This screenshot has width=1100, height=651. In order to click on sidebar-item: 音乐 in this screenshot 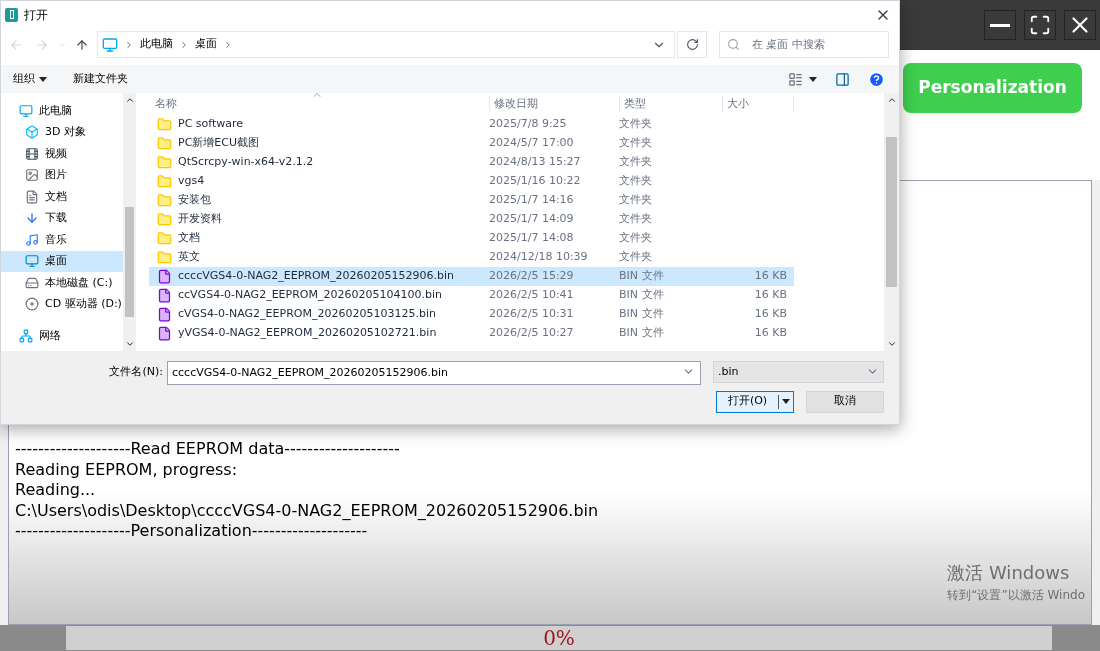, I will do `click(62, 240)`.